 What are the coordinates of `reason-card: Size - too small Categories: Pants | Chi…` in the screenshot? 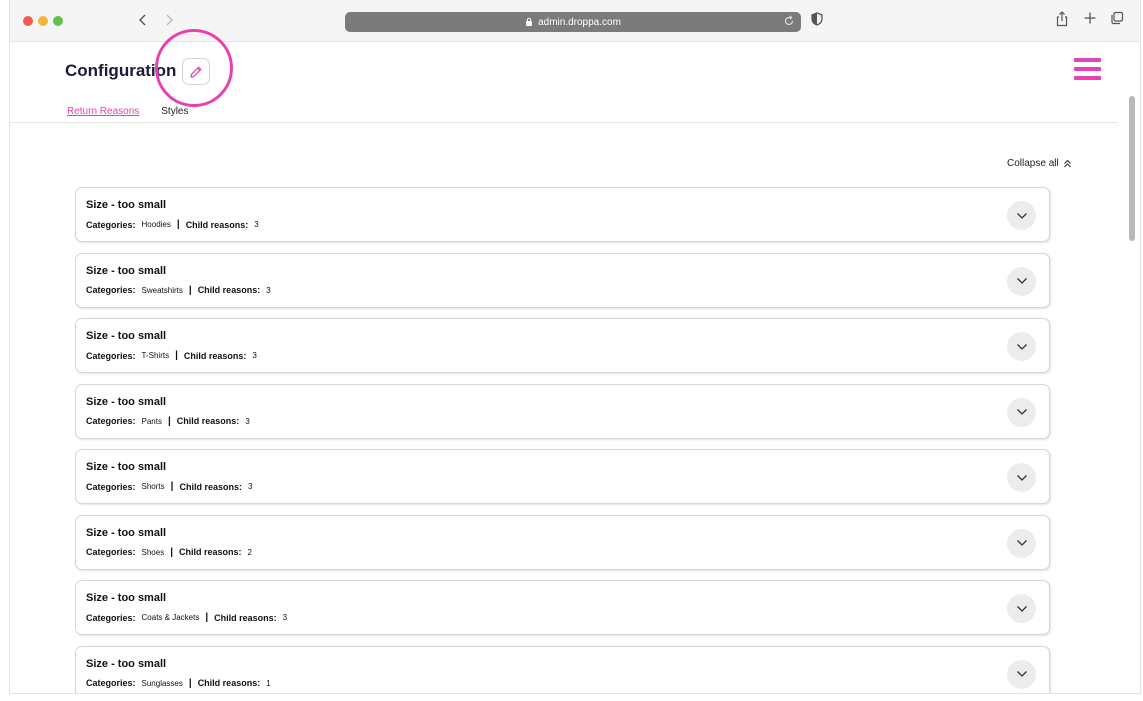 It's located at (562, 411).